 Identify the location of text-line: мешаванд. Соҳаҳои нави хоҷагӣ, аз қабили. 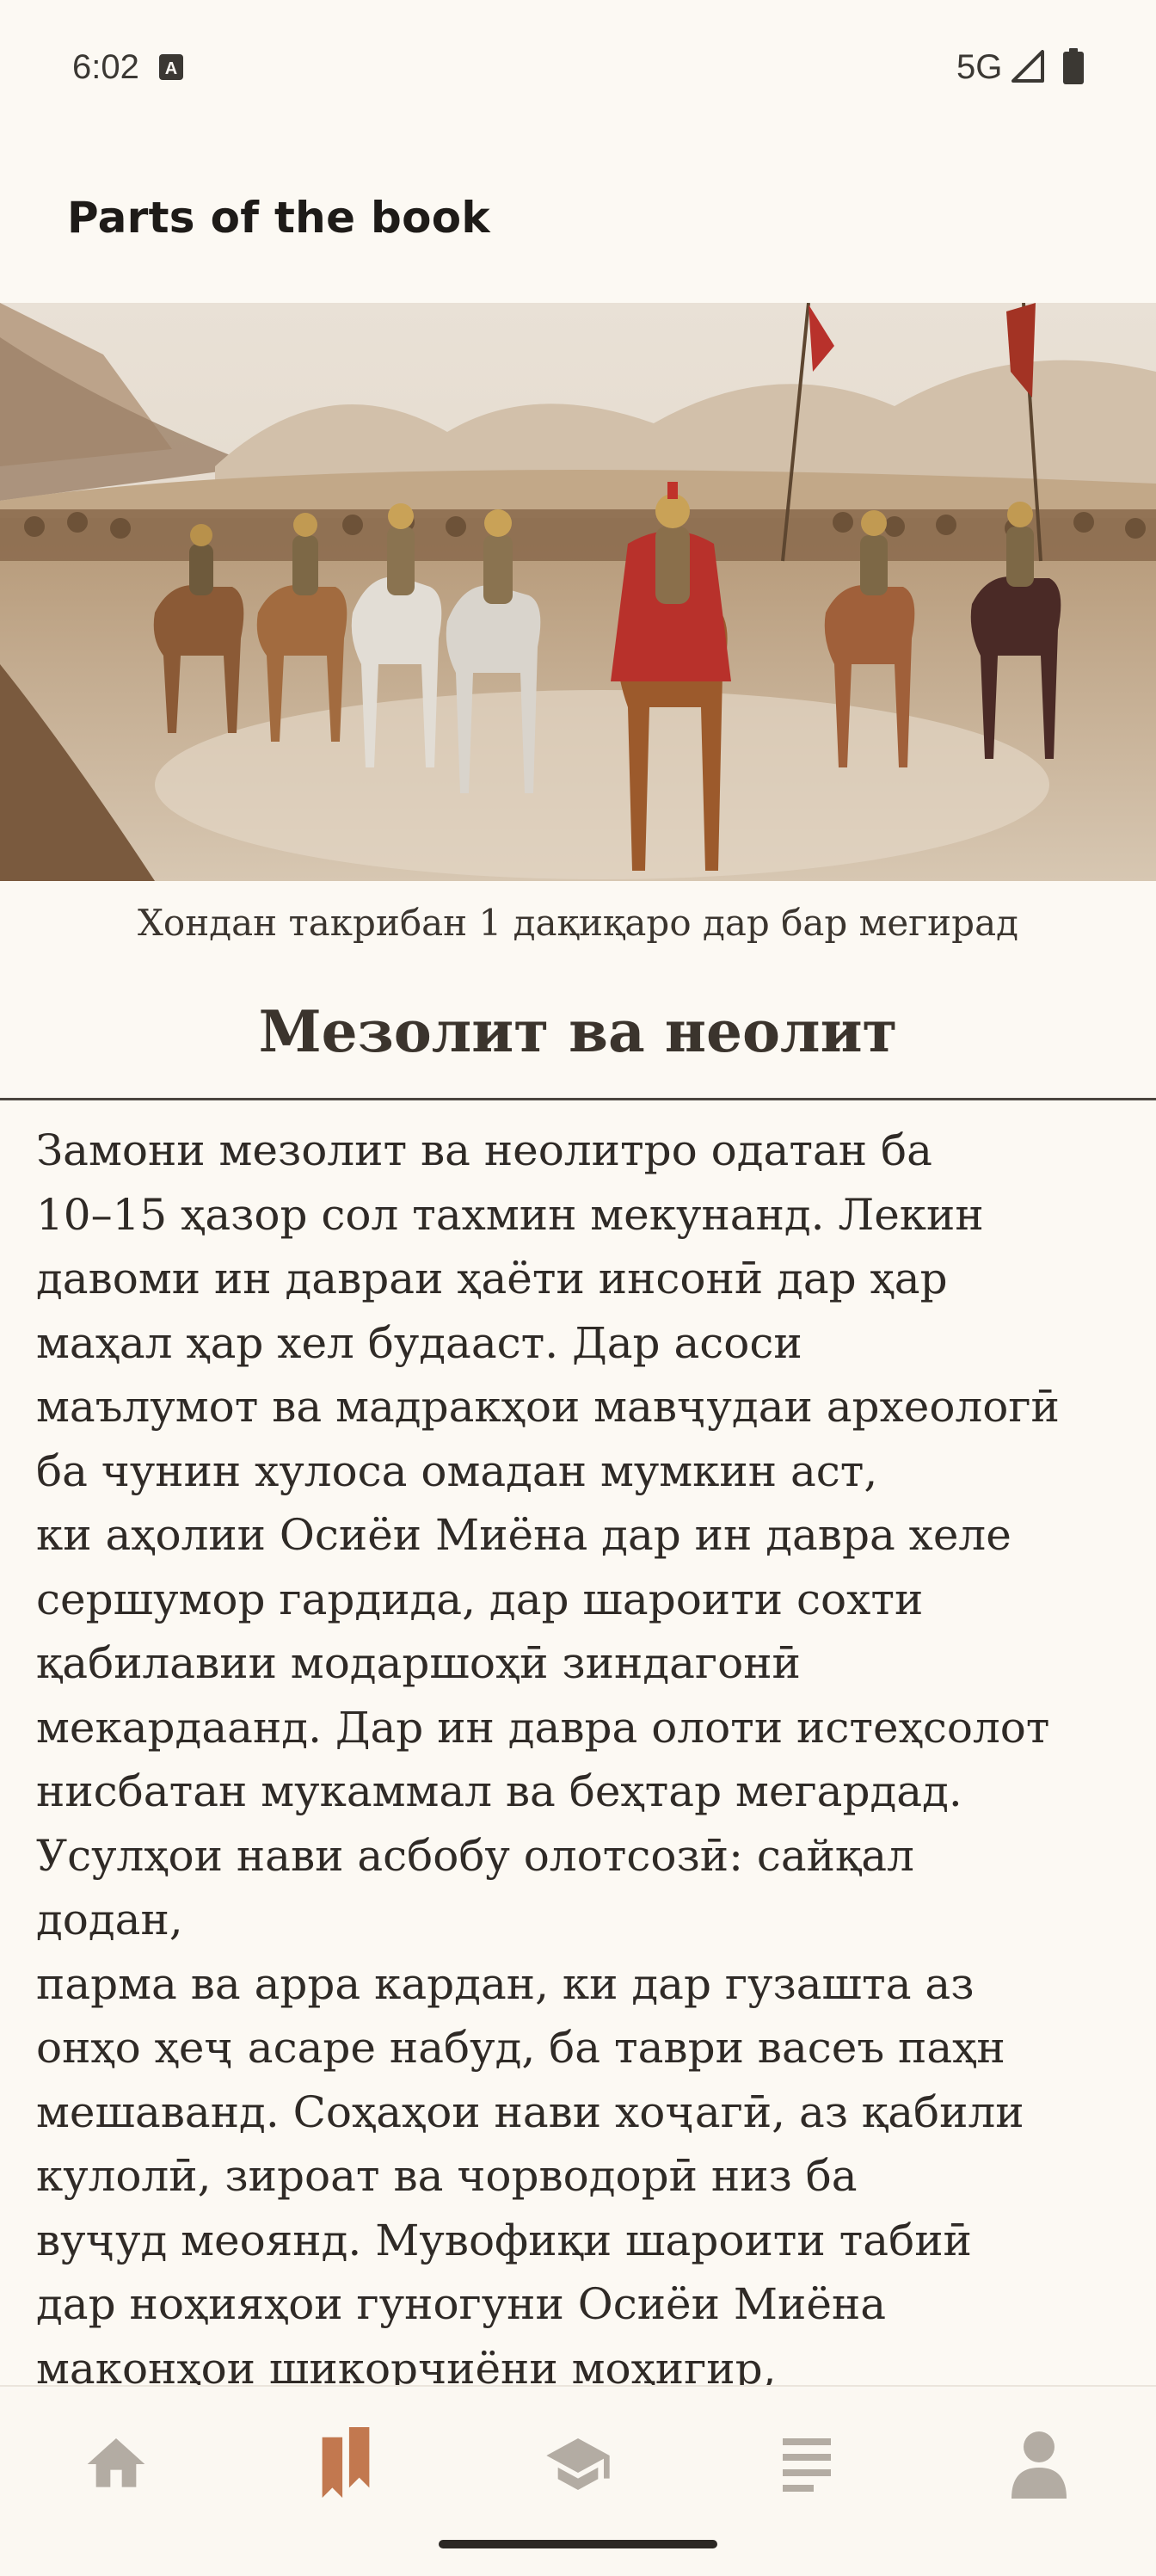
(530, 2111).